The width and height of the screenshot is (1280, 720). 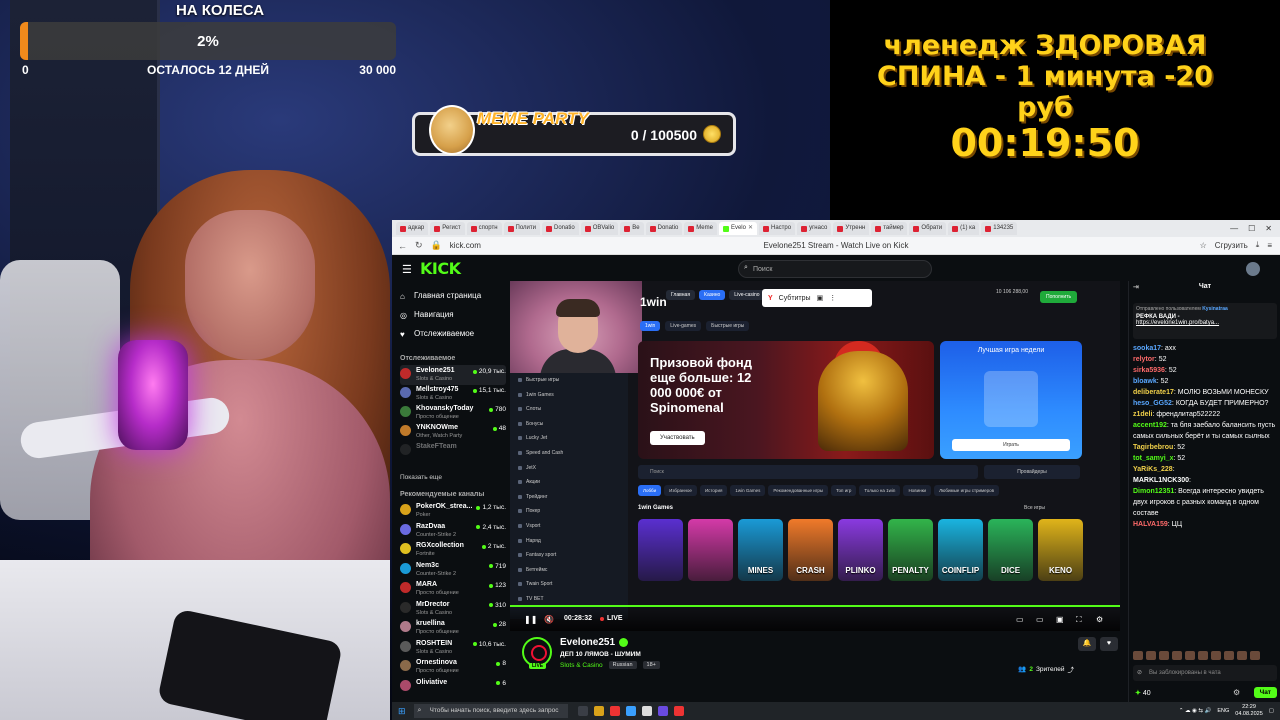 I want to click on stream-tag: 18+, so click(x=651, y=665).